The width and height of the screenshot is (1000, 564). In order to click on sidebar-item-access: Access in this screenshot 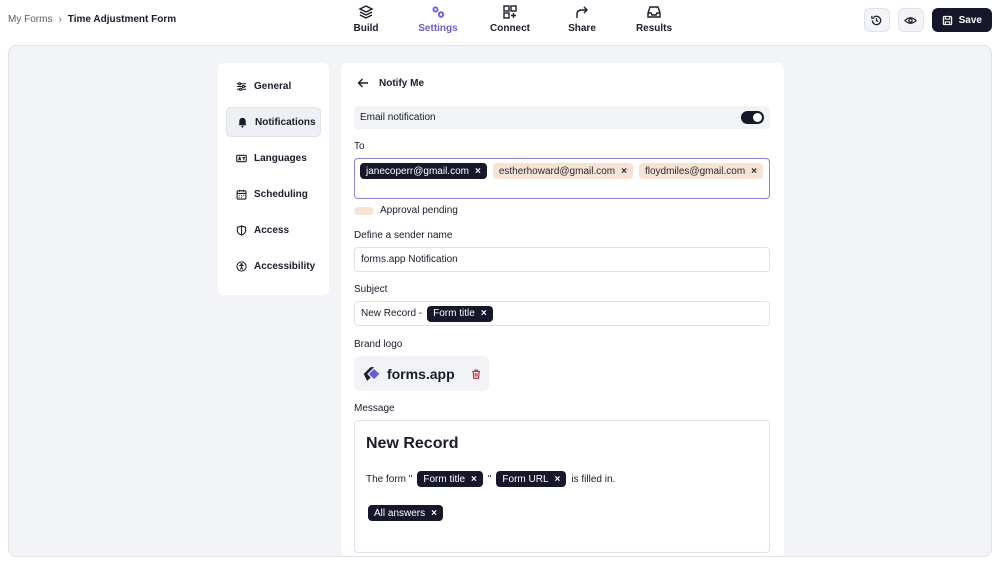, I will do `click(273, 230)`.